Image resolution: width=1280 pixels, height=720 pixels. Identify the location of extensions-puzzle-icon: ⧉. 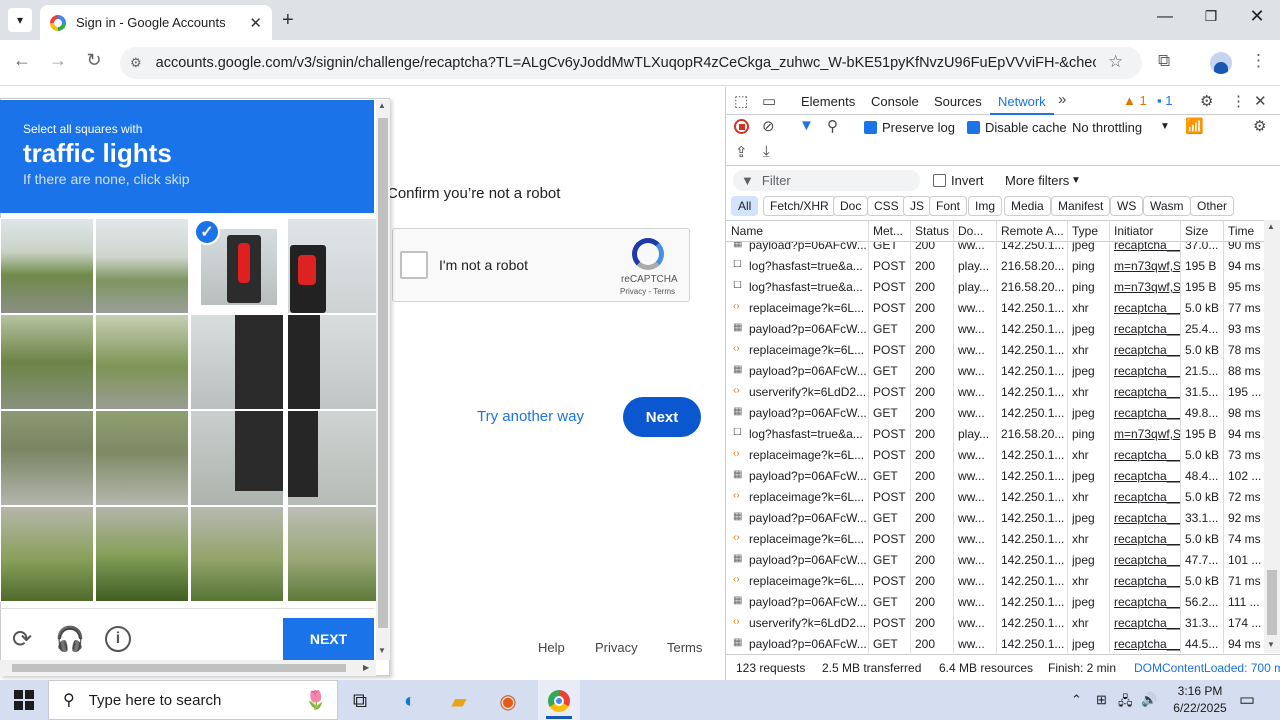
(1164, 61).